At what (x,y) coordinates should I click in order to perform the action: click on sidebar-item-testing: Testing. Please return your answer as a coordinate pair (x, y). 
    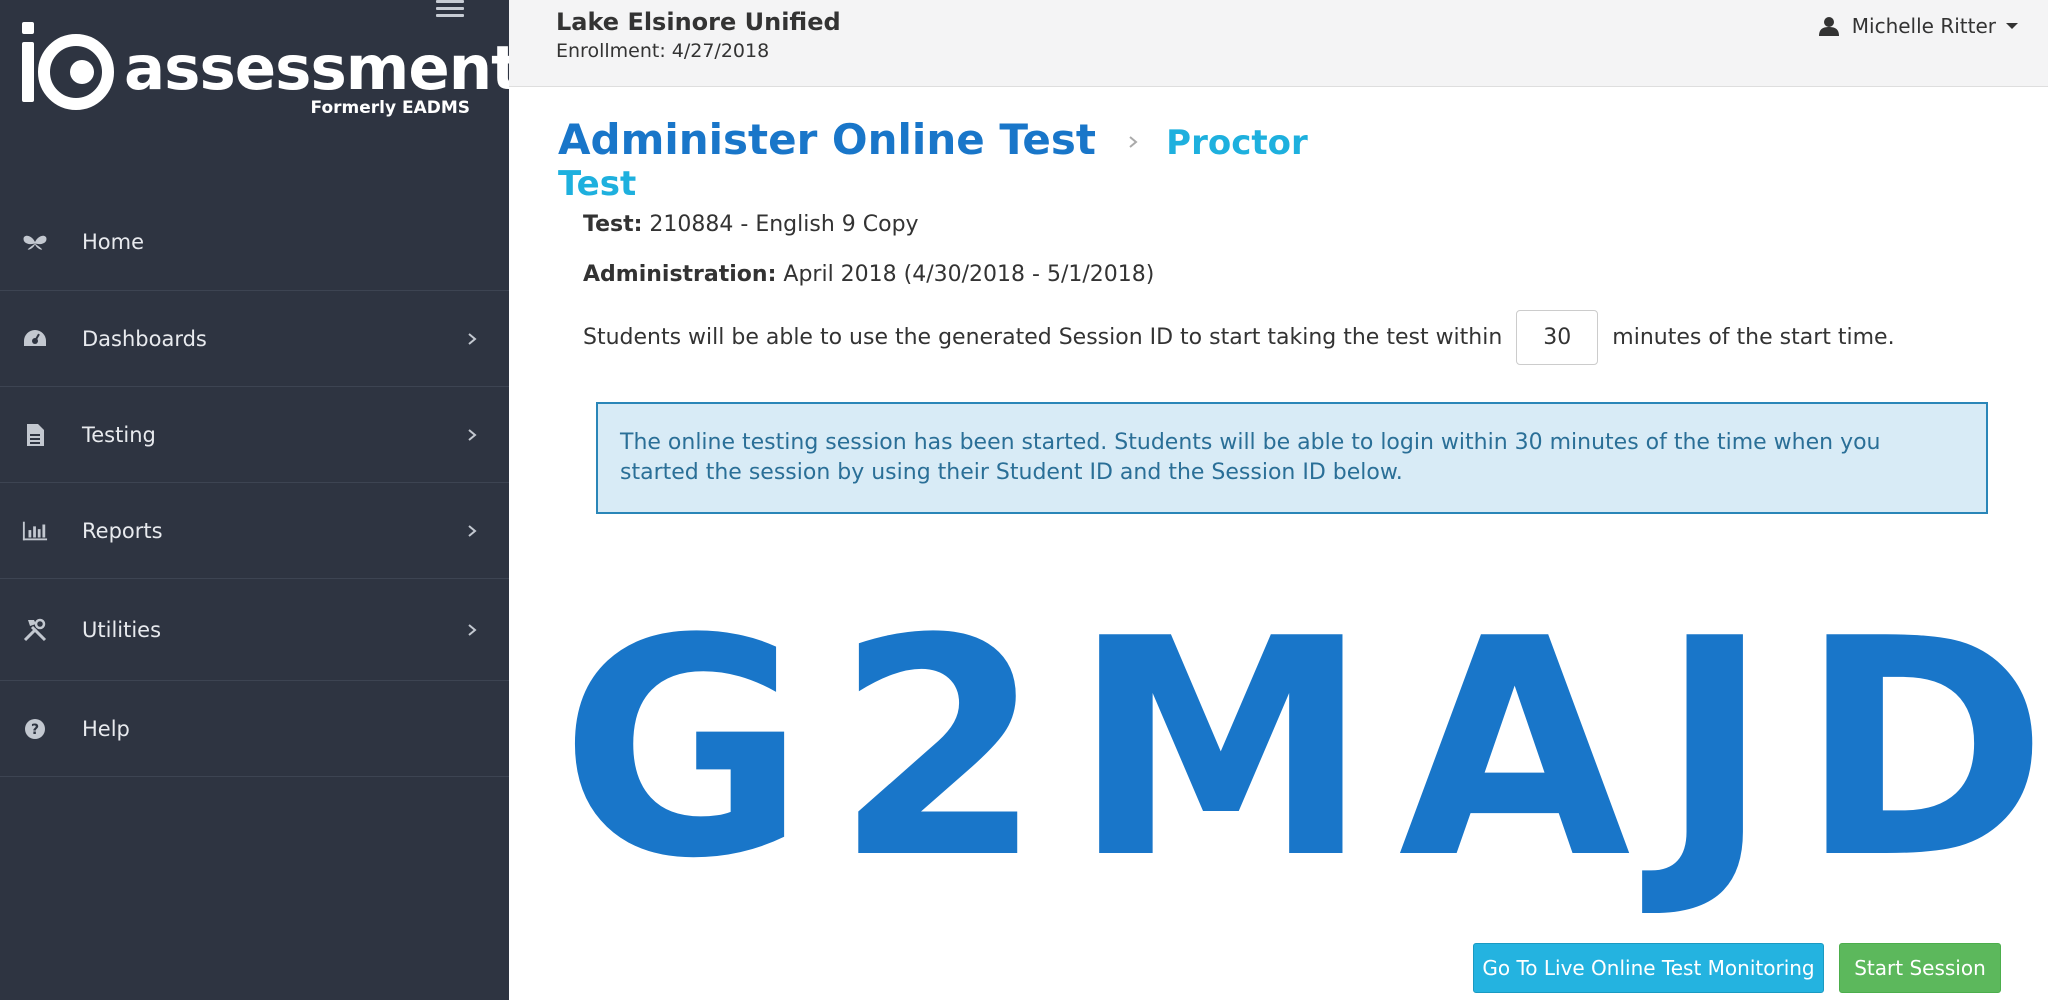
    Looking at the image, I should click on (254, 435).